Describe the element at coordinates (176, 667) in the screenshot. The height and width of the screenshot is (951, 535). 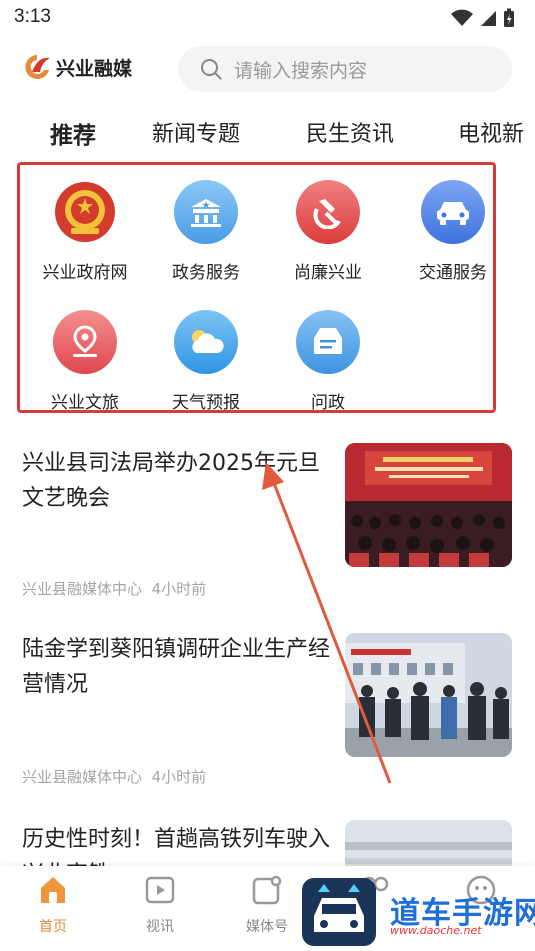
I see `news-title: 陆金学到葵阳镇调研企业生产经营情况` at that location.